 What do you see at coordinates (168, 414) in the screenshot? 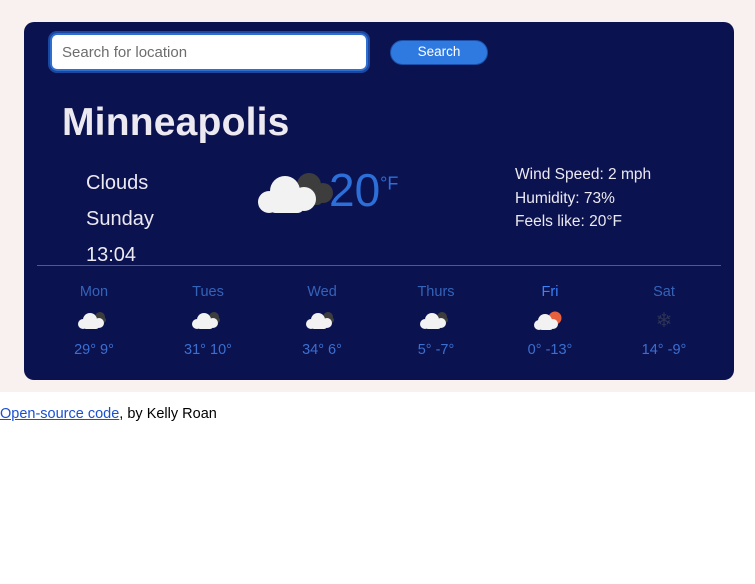
I see `footer-author-text: , by Kelly Roan` at bounding box center [168, 414].